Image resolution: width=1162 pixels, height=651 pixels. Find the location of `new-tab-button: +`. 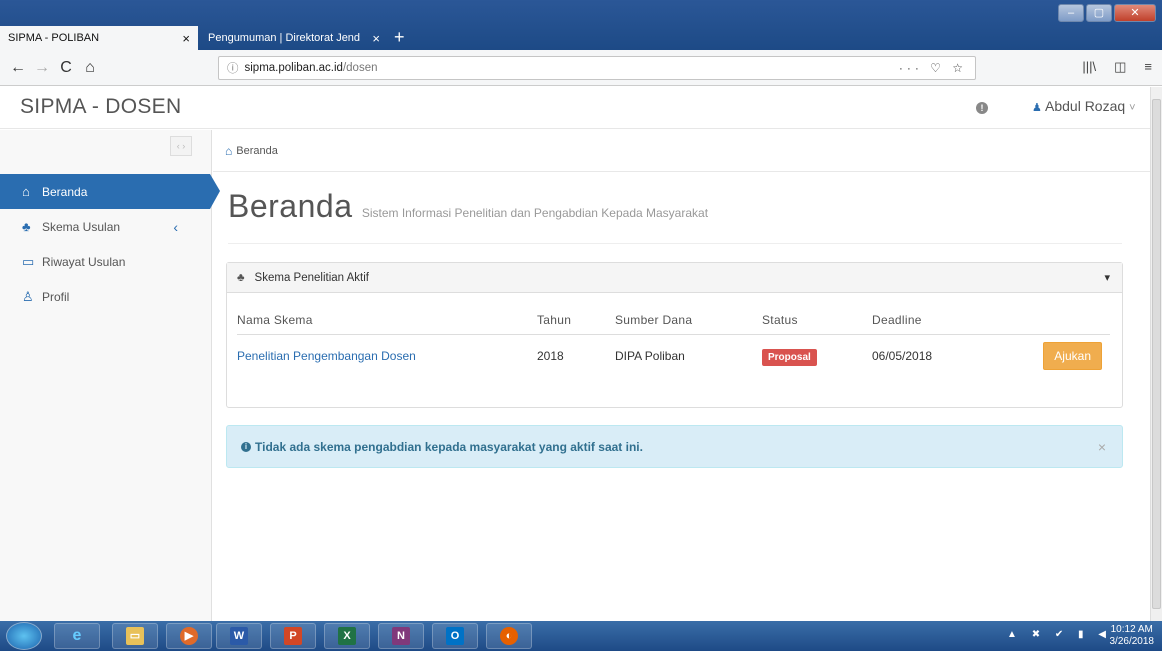

new-tab-button: + is located at coordinates (399, 37).